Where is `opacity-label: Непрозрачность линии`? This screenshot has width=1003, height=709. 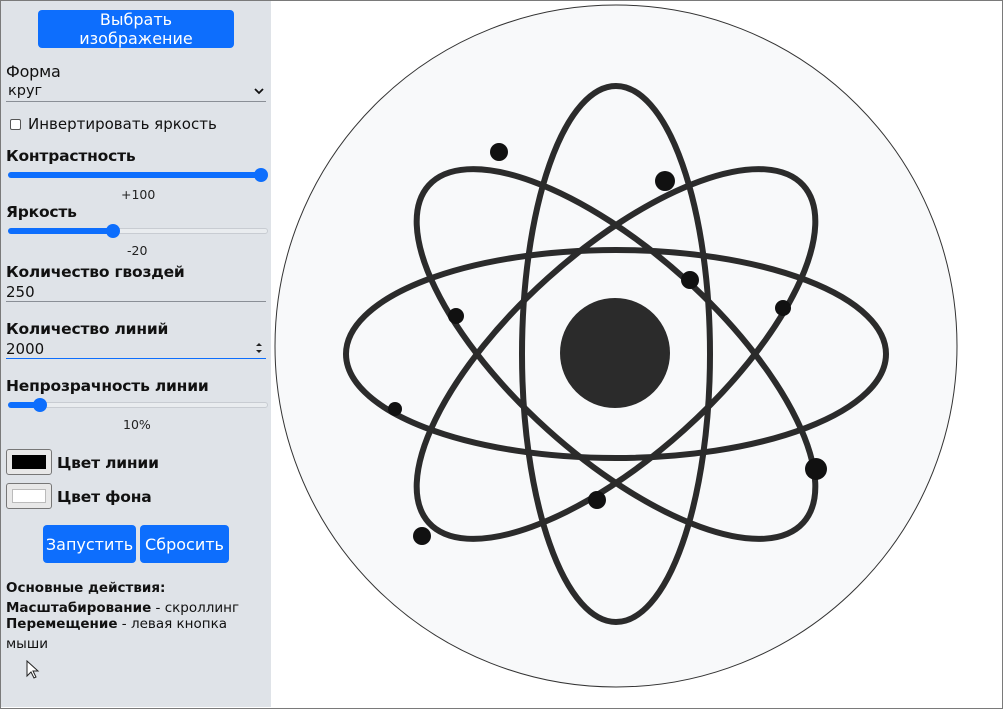 opacity-label: Непрозрачность линии is located at coordinates (107, 386).